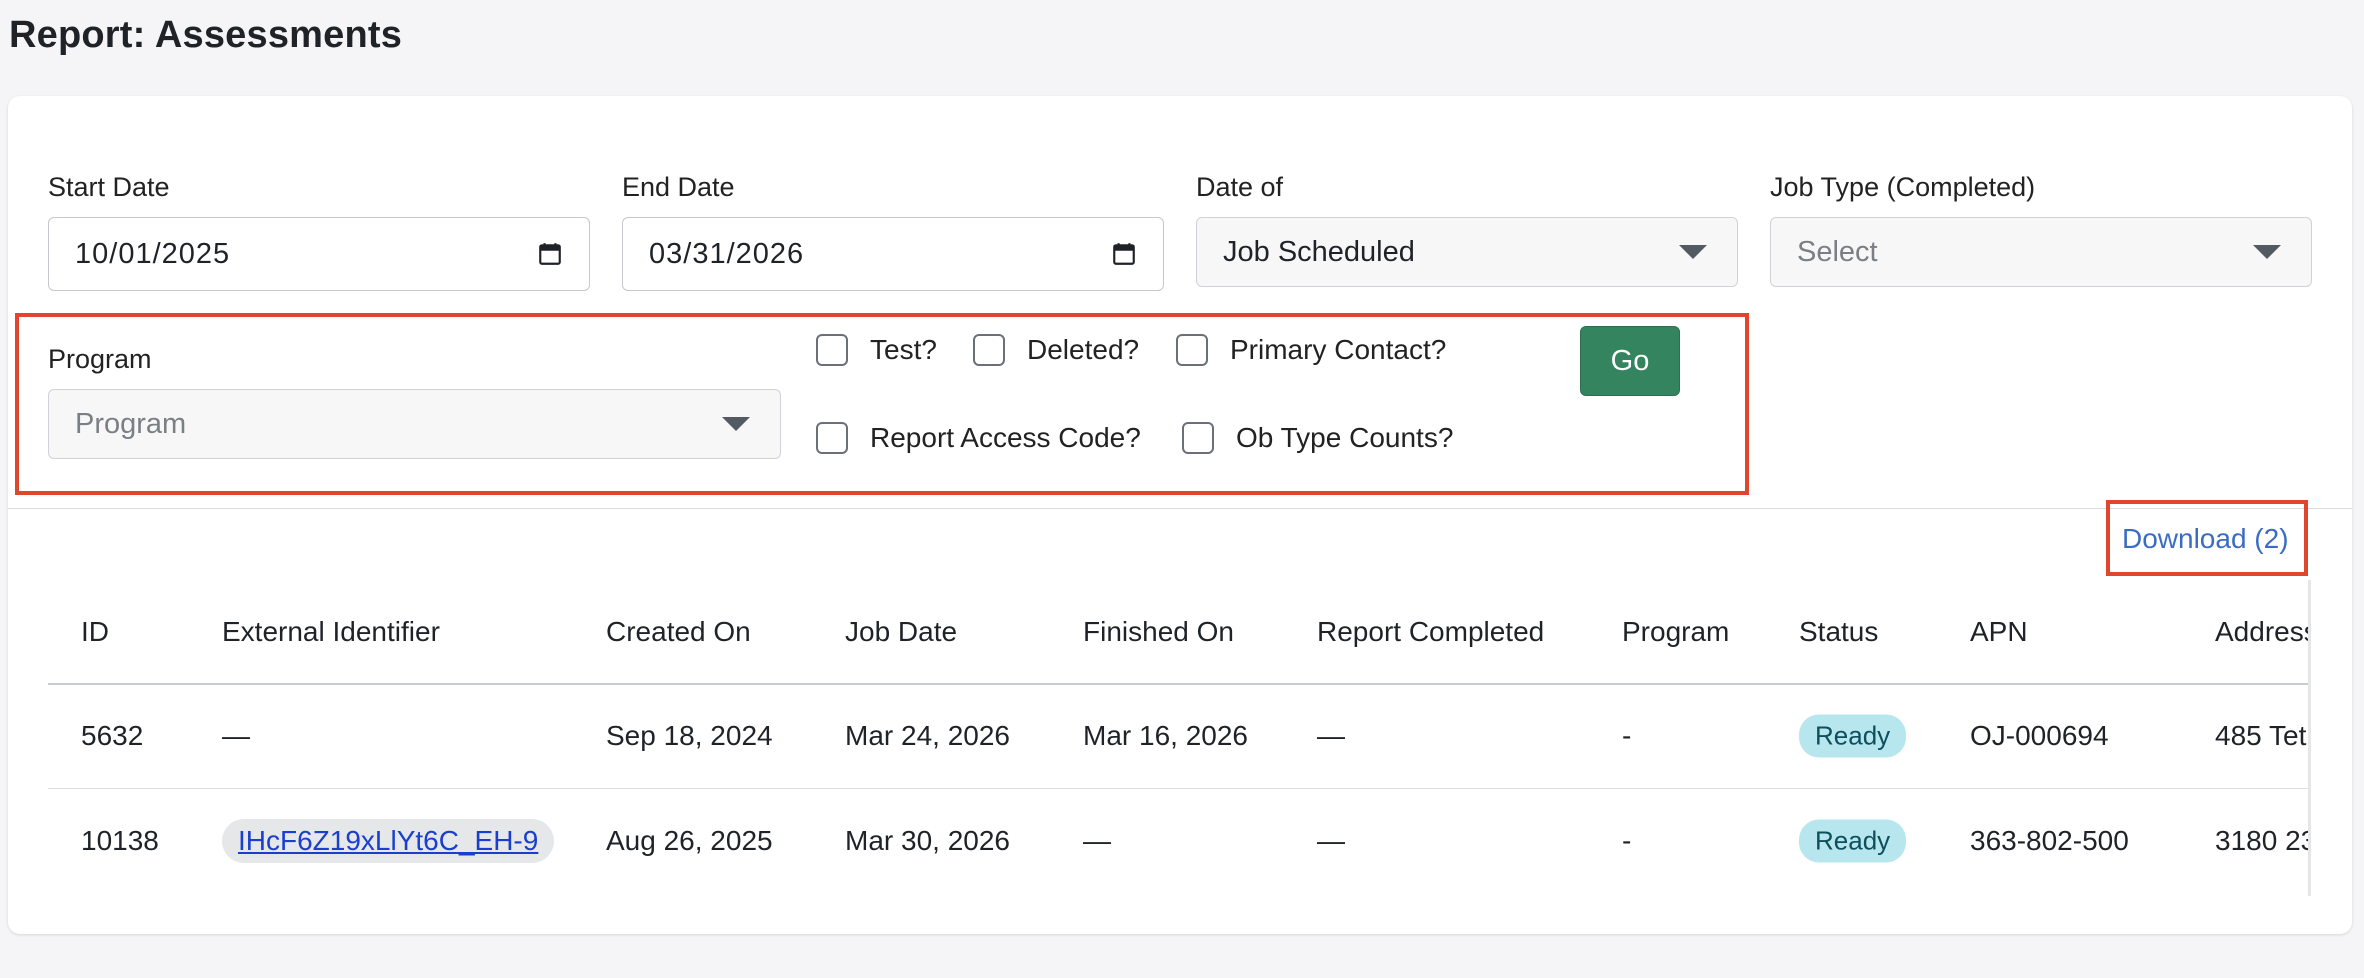 This screenshot has width=2364, height=978. Describe the element at coordinates (903, 349) in the screenshot. I see `test-checkbox-label: Test?` at that location.